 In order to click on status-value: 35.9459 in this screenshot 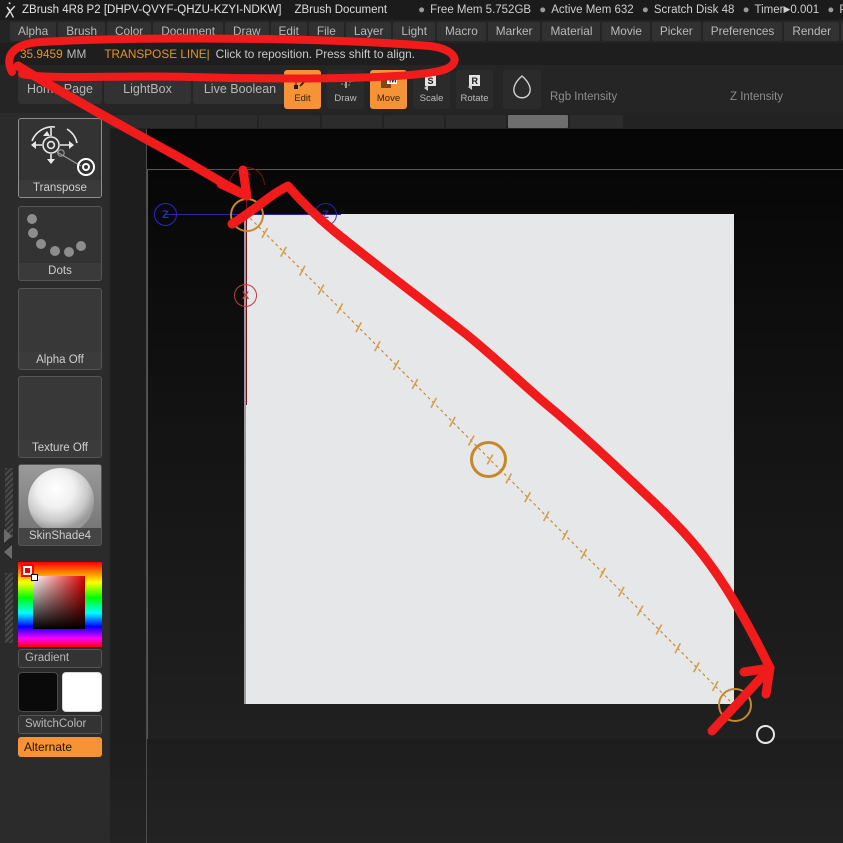, I will do `click(41, 54)`.